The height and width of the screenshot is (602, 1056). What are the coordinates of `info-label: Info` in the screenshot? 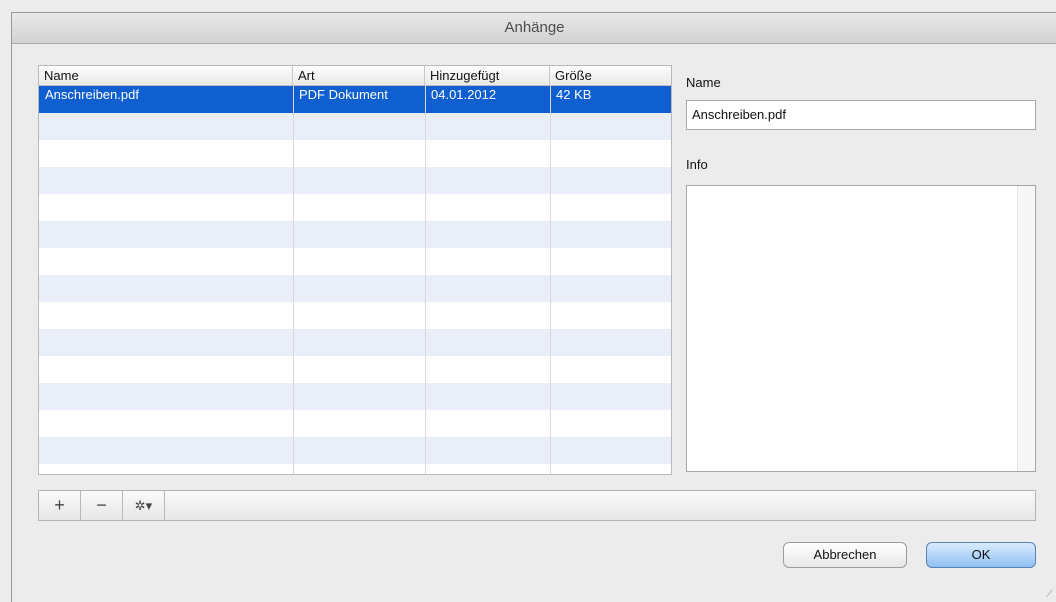 It's located at (697, 164).